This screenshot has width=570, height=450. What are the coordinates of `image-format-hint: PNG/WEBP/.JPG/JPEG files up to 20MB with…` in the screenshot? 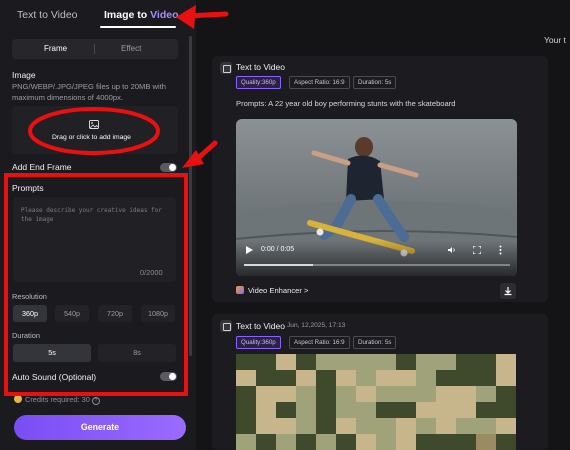 It's located at (89, 92).